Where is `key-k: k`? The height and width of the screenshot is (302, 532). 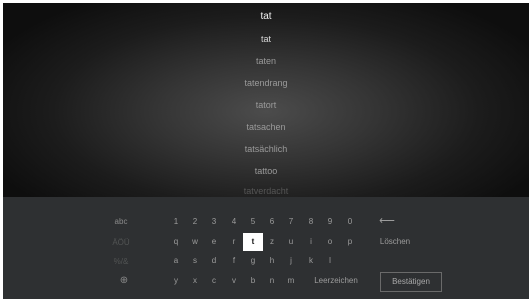 key-k: k is located at coordinates (311, 261).